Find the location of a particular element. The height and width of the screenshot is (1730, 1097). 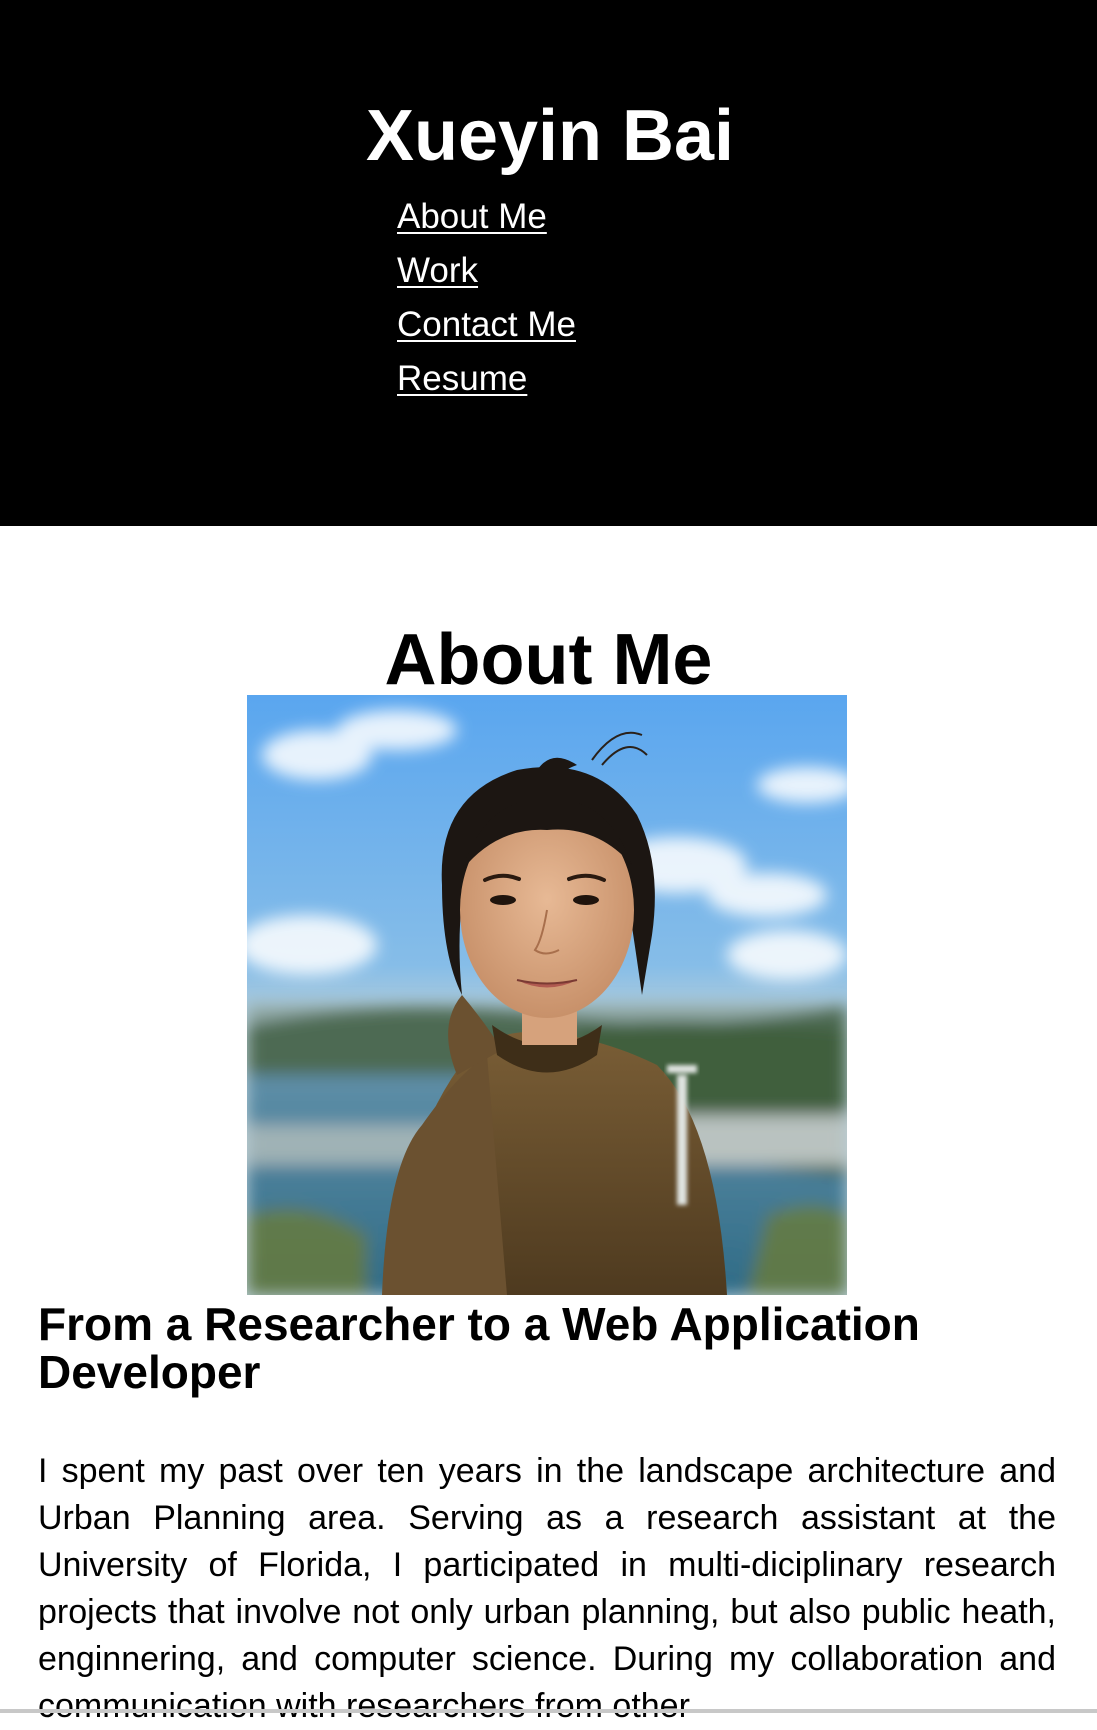

nav-link-resume: Resume is located at coordinates (462, 378).